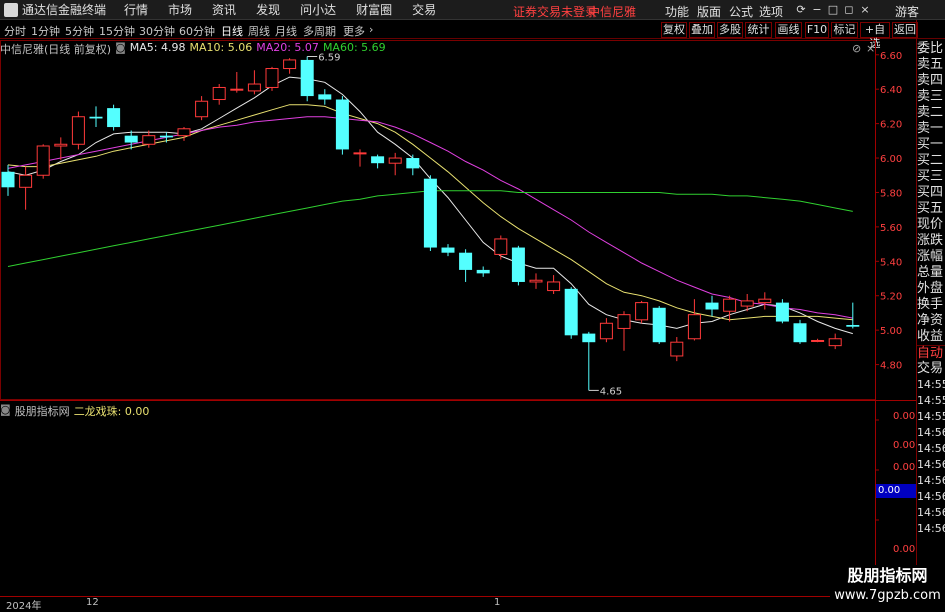 The width and height of the screenshot is (945, 612). What do you see at coordinates (157, 47) in the screenshot?
I see `ma5-label: MA5: 4.98` at bounding box center [157, 47].